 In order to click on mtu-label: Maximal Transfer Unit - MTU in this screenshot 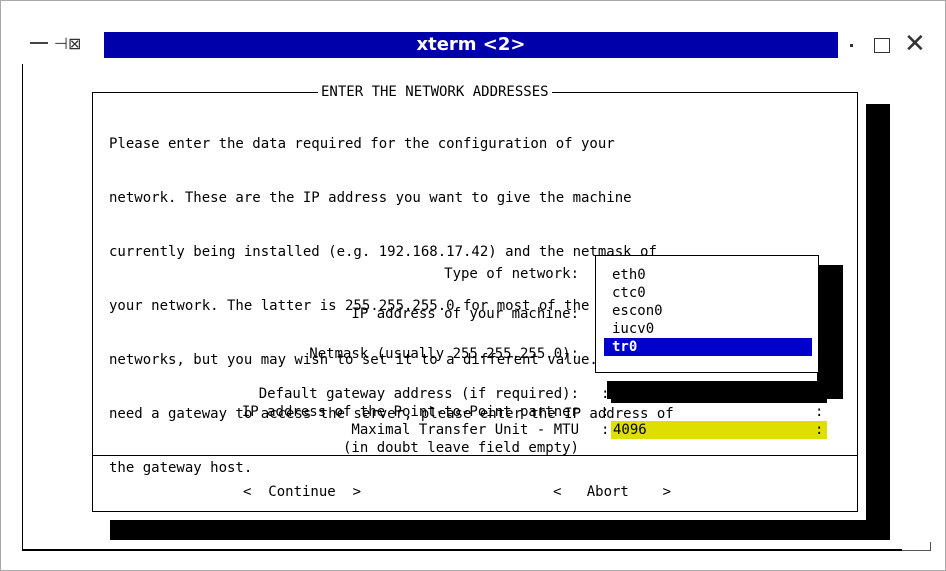, I will do `click(465, 430)`.